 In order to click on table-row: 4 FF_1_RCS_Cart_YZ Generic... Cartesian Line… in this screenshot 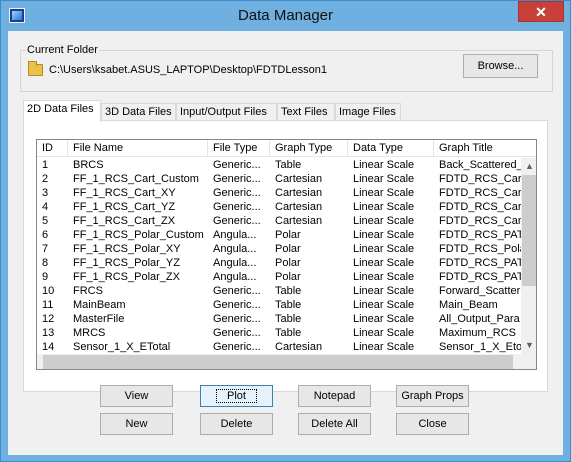, I will do `click(279, 207)`.